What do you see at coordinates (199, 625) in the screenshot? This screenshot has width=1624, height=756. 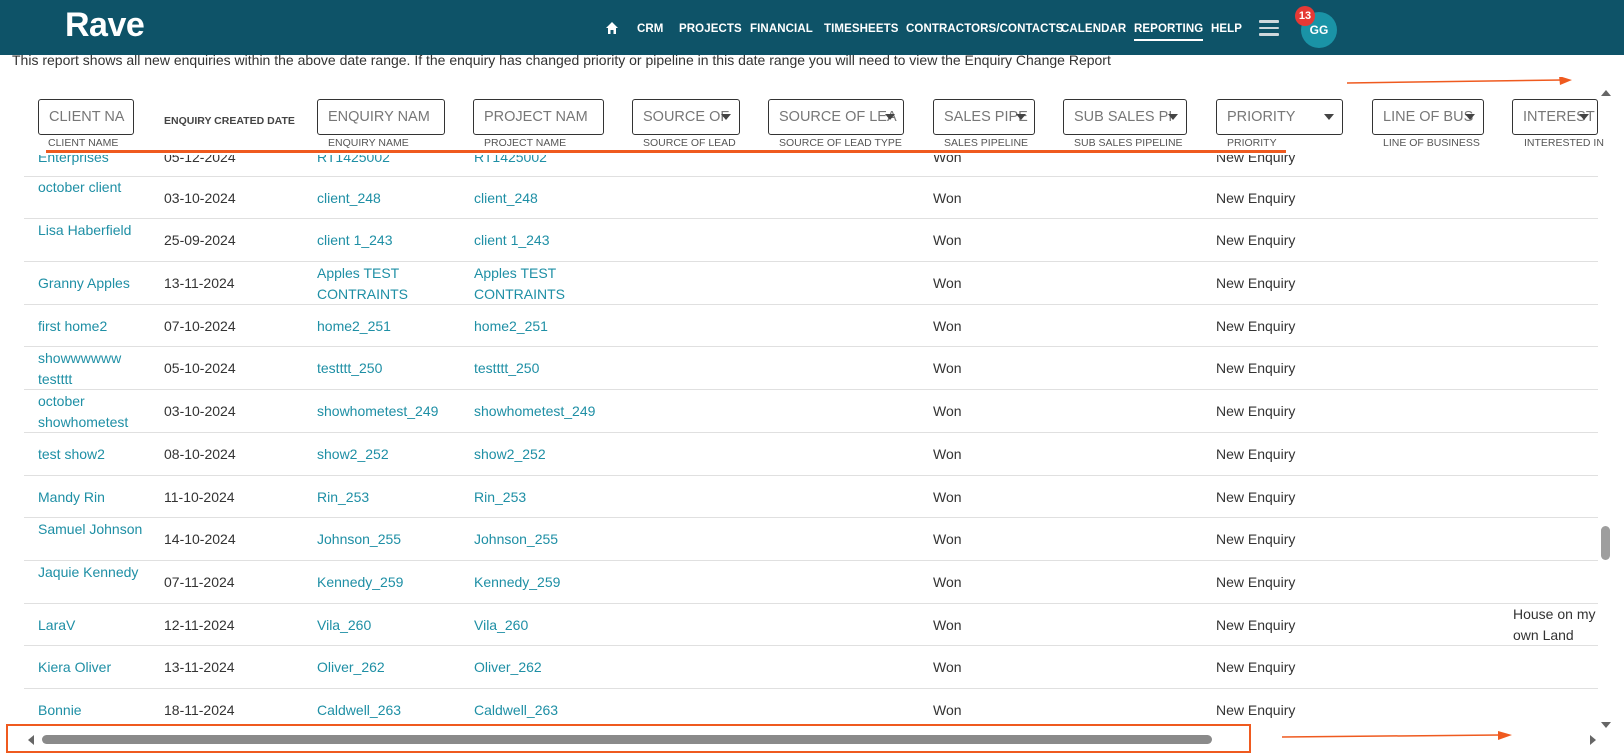 I see `created-date-cell: 12-11-2024` at bounding box center [199, 625].